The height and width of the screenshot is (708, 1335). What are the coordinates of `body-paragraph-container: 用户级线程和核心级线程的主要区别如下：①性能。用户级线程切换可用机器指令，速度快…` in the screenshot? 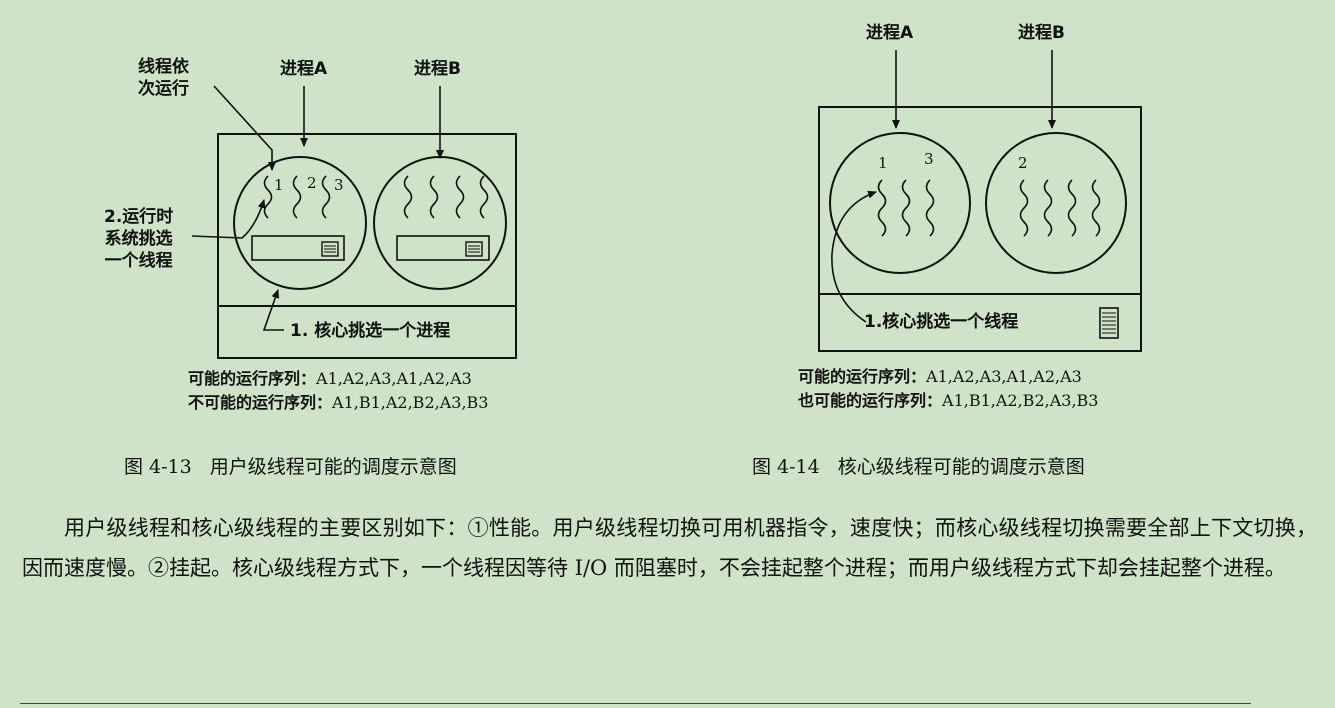 It's located at (669, 548).